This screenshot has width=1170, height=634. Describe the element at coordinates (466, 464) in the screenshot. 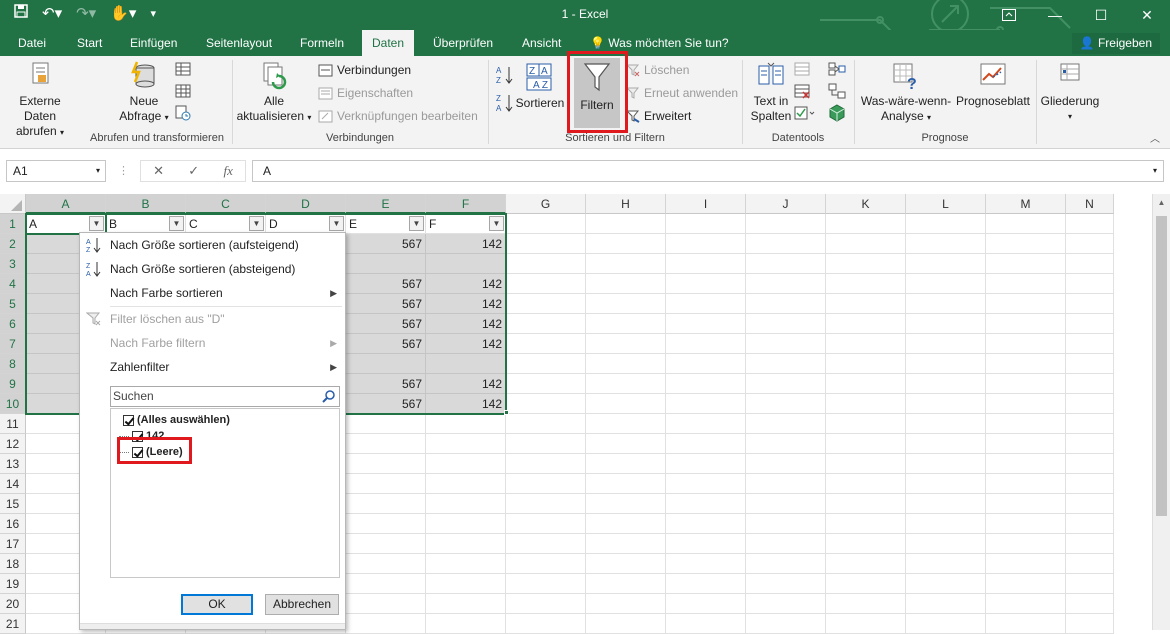

I see `cell-f13` at that location.